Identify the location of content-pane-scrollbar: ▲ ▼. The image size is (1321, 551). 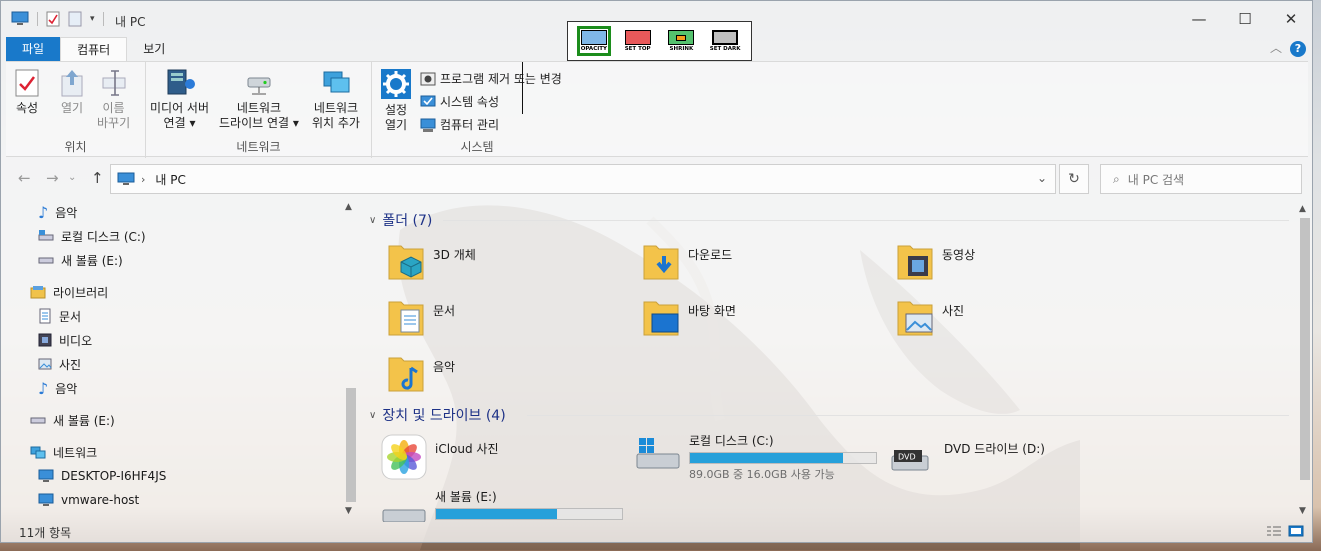
(1305, 361).